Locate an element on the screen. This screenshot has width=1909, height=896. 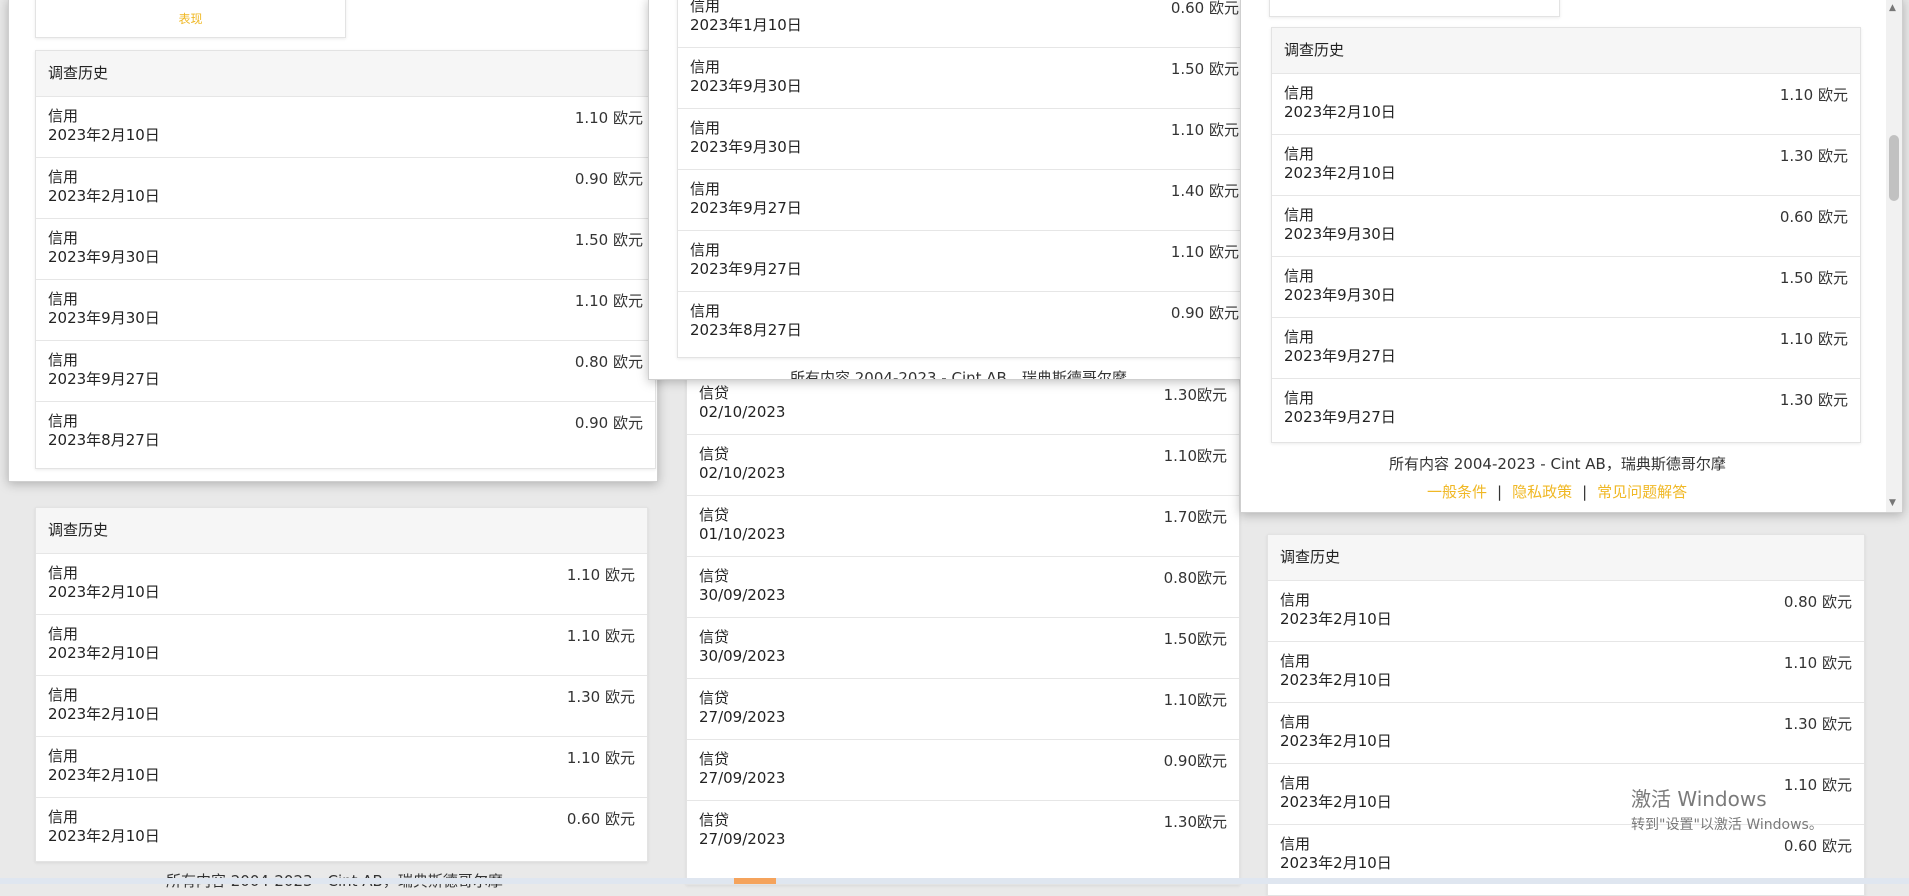
list-item: 信用 2023年2月10日 0.80 欧元 is located at coordinates (1566, 611).